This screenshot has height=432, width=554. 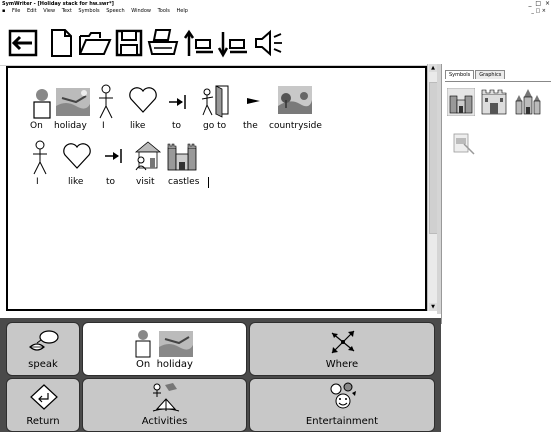 What do you see at coordinates (253, 101) in the screenshot?
I see `the-arrow-icon` at bounding box center [253, 101].